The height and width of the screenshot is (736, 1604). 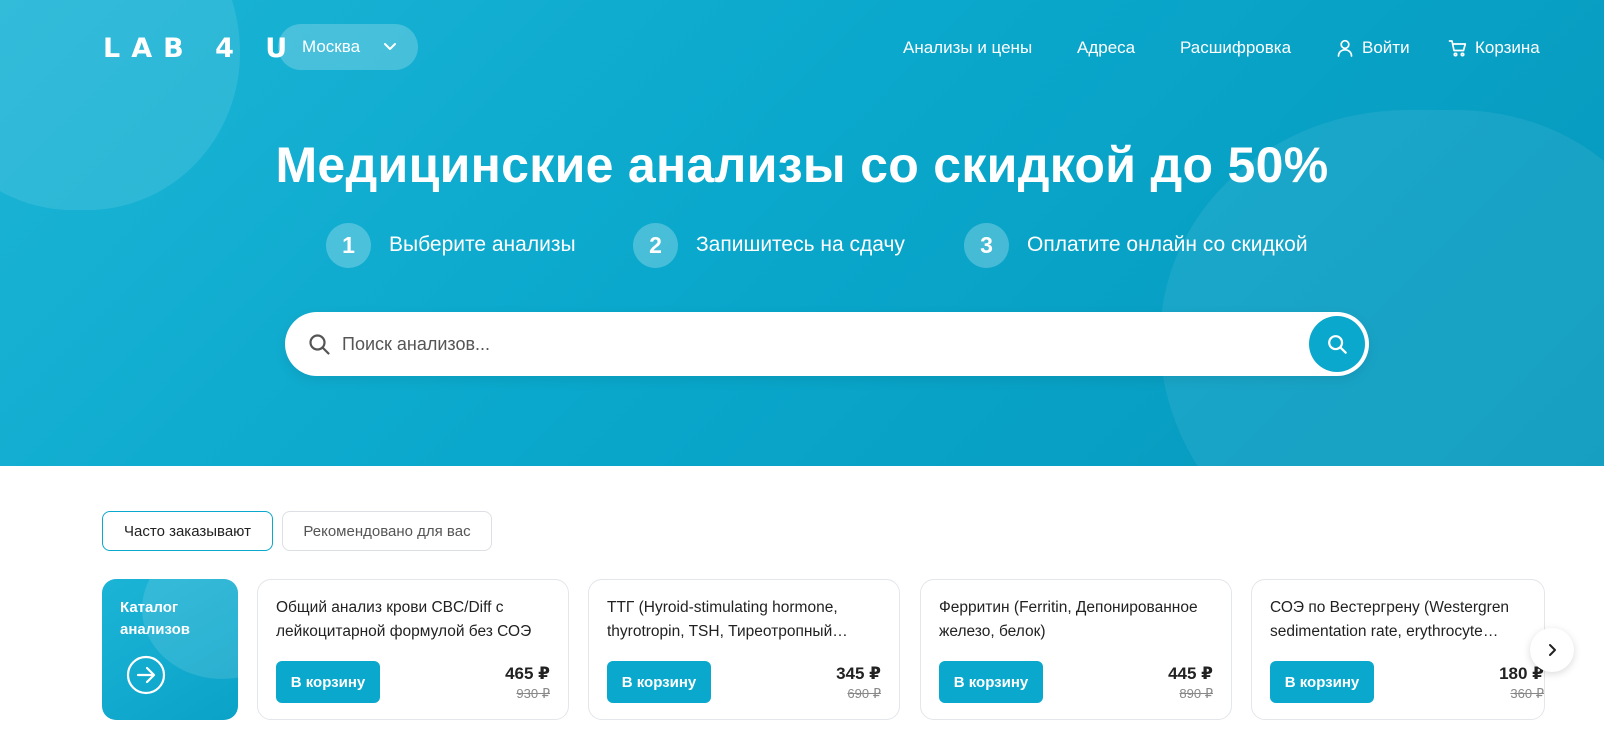 I want to click on nav-decoding-label: Расшифровка, so click(x=1236, y=47).